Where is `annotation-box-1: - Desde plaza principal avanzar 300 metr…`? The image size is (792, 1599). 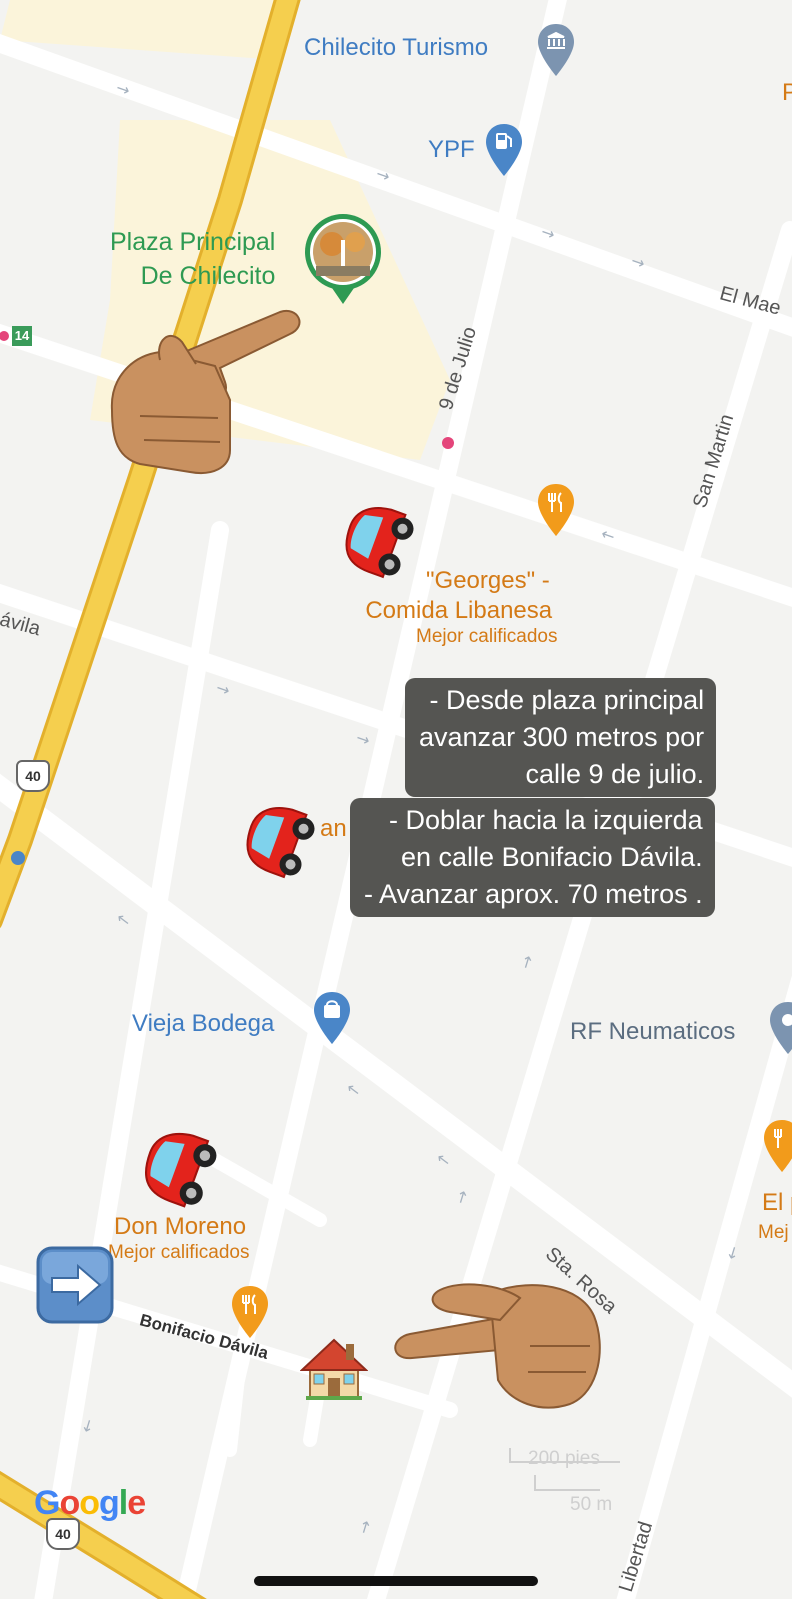
annotation-box-1: - Desde plaza principal avanzar 300 metr… is located at coordinates (561, 737).